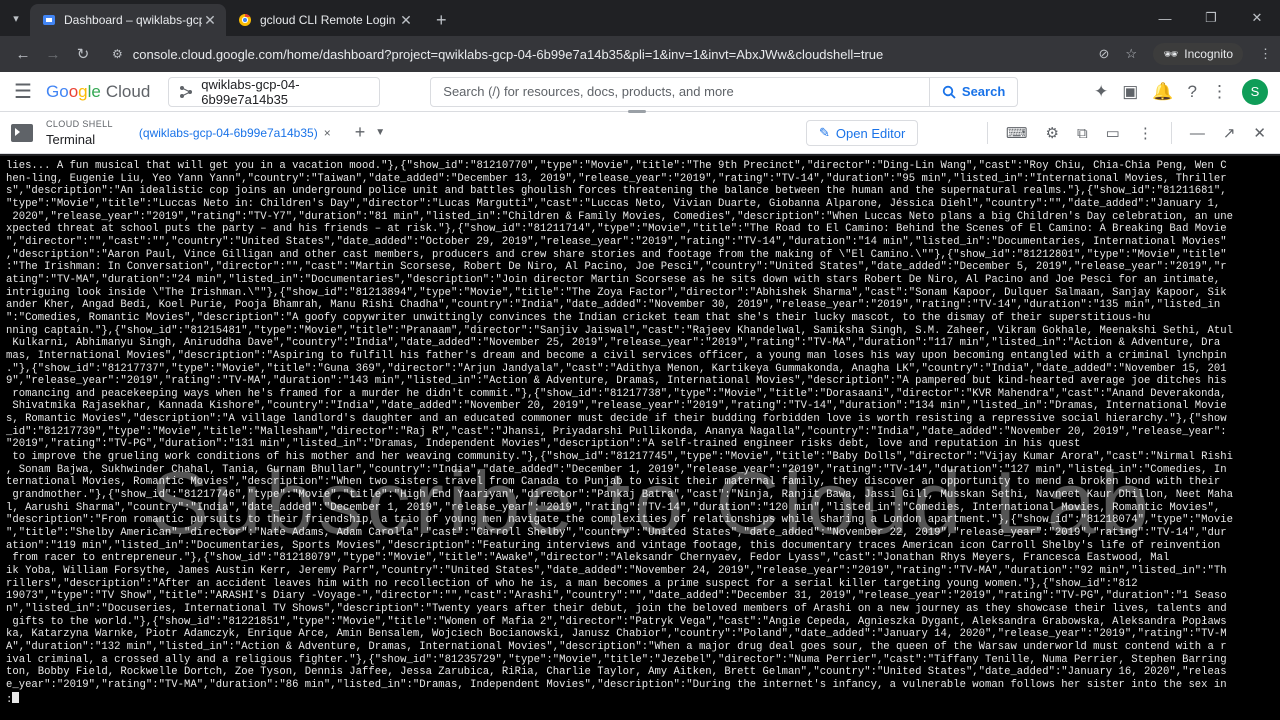 The width and height of the screenshot is (1280, 720). Describe the element at coordinates (1208, 54) in the screenshot. I see `incognito-label: Incognito` at that location.